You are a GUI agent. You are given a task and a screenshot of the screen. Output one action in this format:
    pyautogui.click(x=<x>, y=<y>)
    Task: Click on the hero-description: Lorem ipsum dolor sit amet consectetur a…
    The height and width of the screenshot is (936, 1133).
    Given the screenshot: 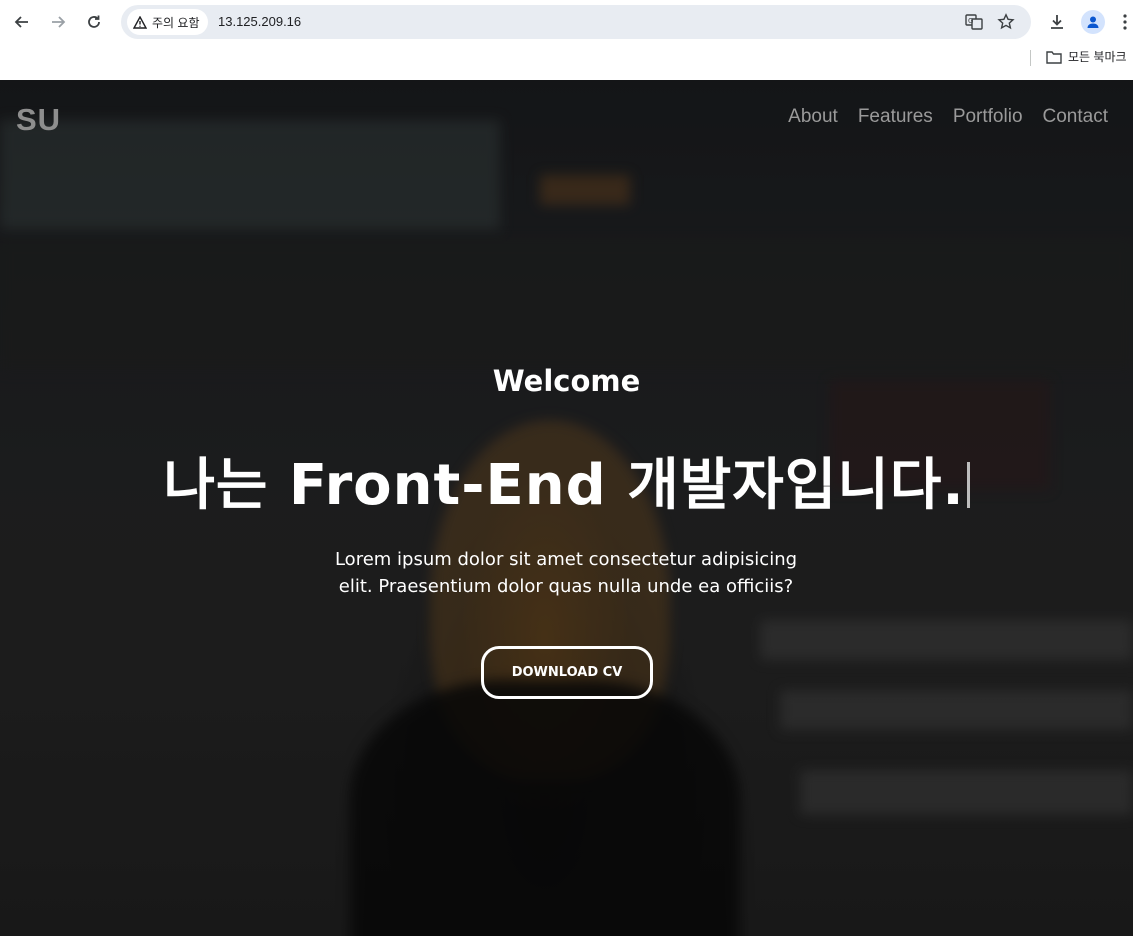 What is the action you would take?
    pyautogui.click(x=566, y=573)
    